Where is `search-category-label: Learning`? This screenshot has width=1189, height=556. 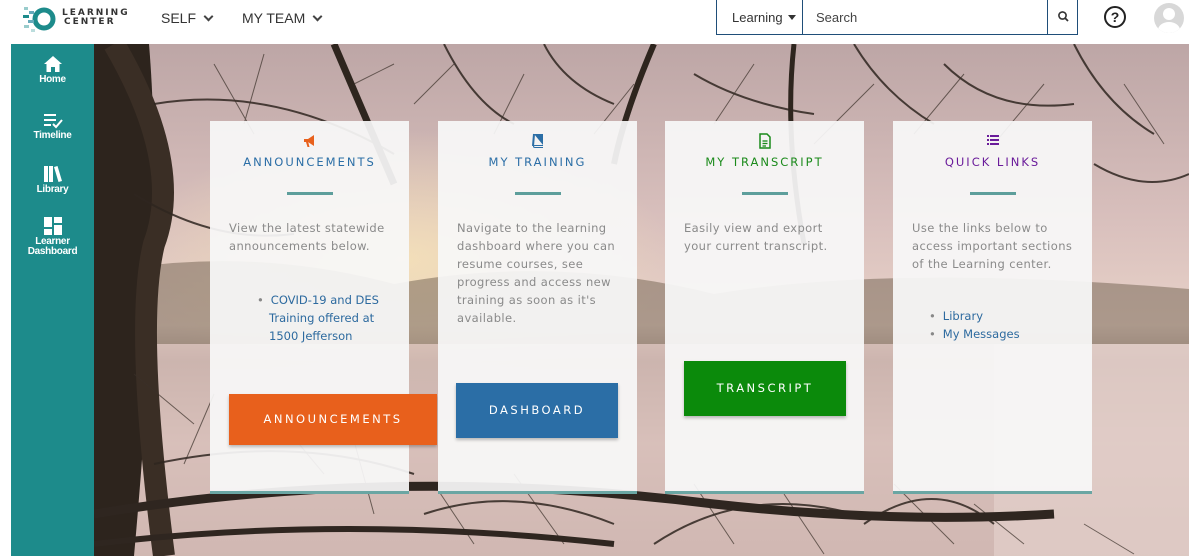 search-category-label: Learning is located at coordinates (757, 17).